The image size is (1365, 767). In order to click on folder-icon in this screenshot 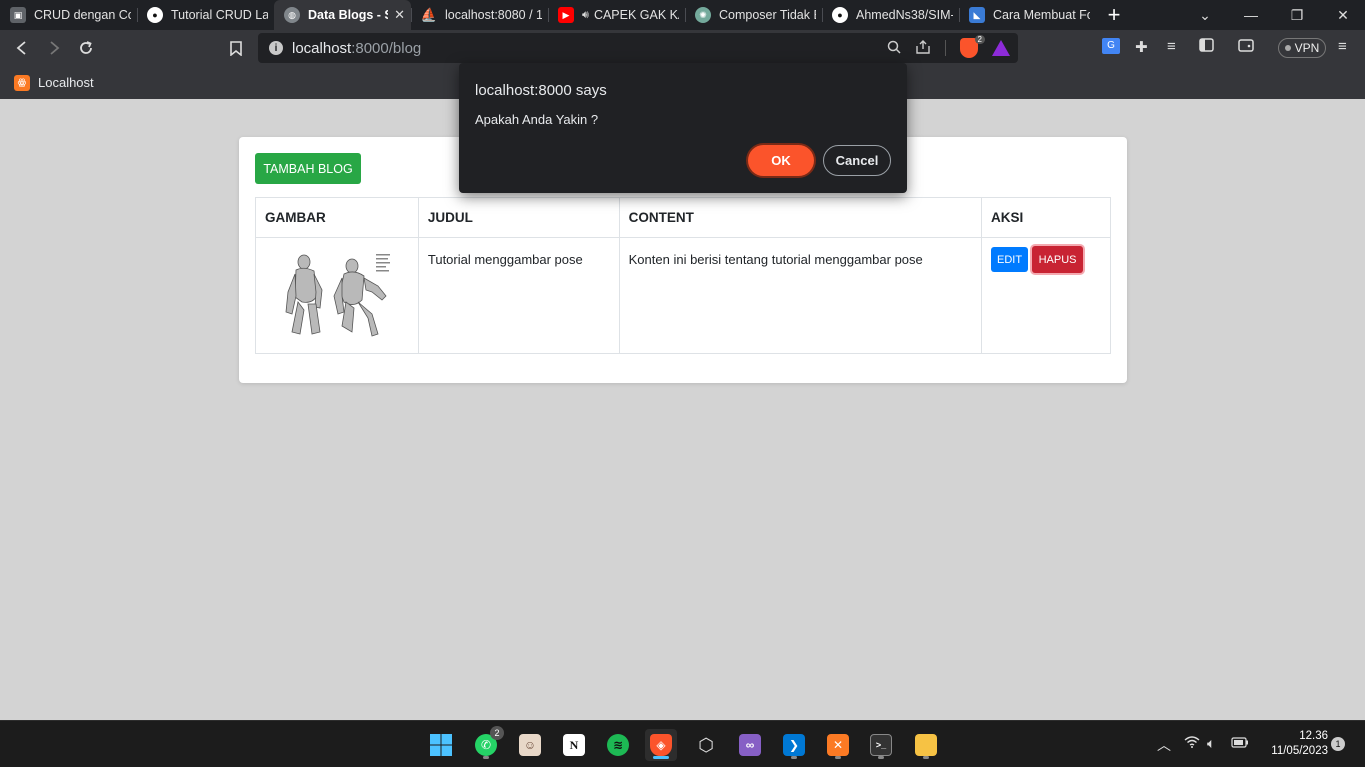, I will do `click(926, 745)`.